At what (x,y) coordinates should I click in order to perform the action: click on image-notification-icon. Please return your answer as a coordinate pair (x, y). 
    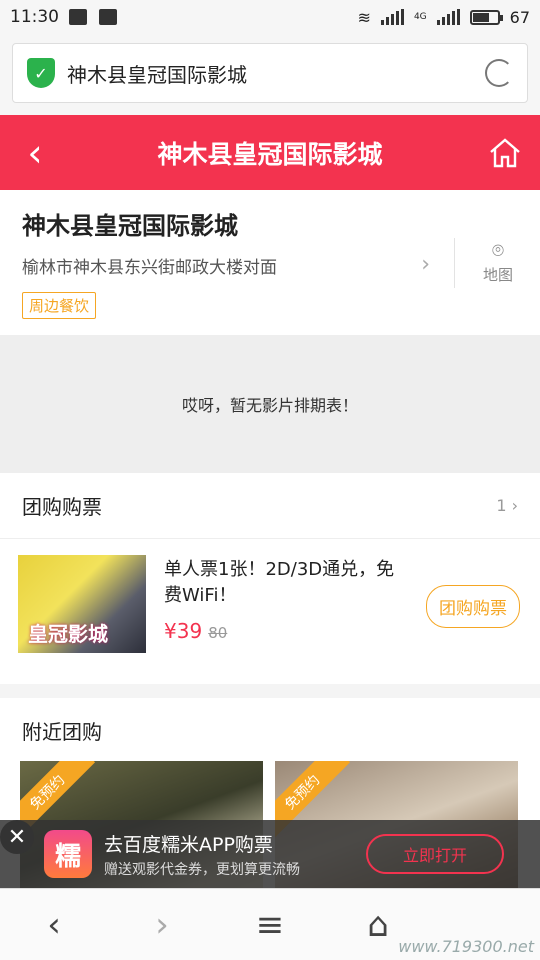
    Looking at the image, I should click on (108, 17).